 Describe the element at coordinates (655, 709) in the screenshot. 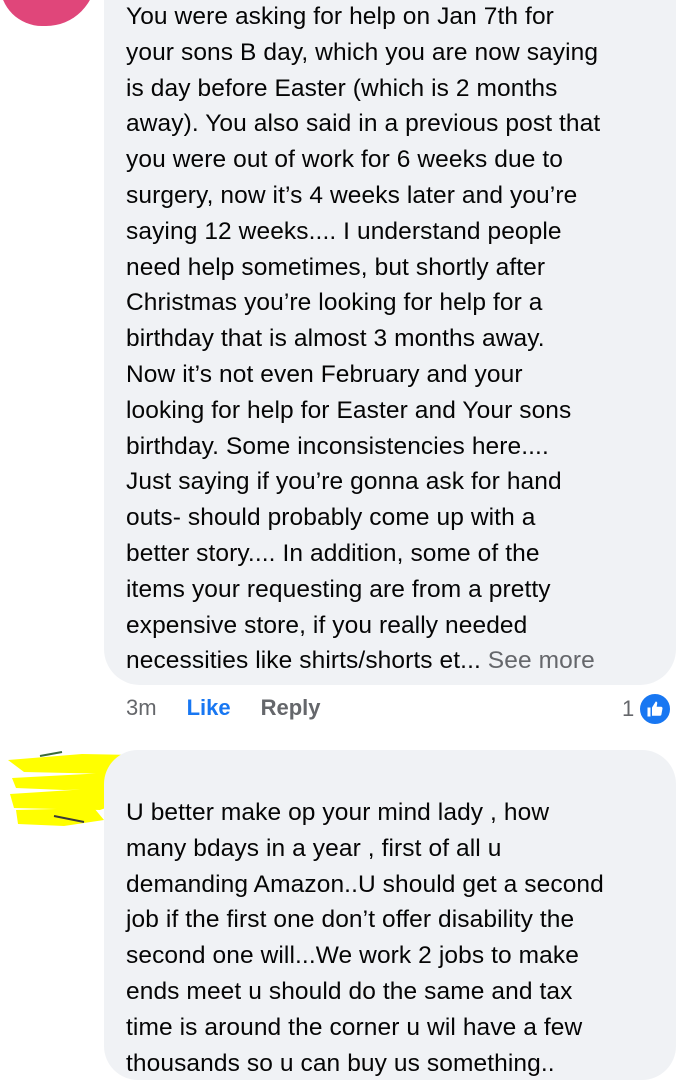

I see `thumbs-up-icon` at that location.